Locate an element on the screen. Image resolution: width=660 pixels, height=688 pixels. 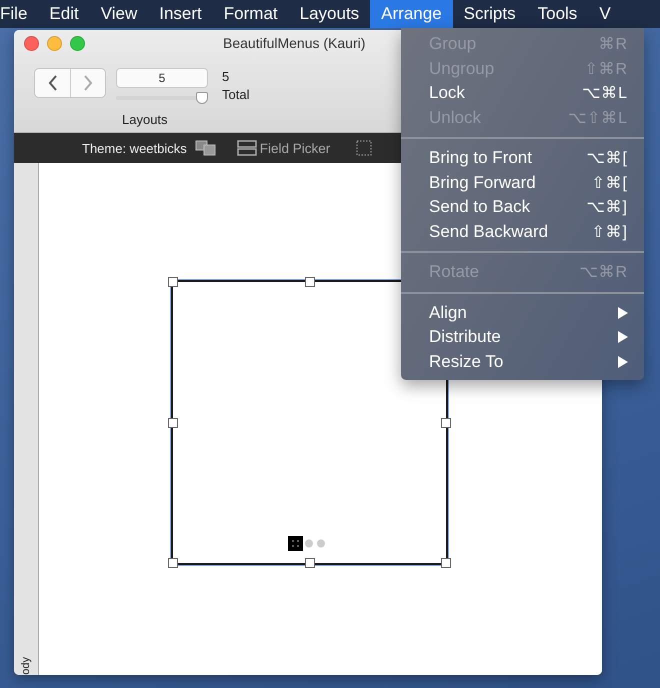
object-badge-icon is located at coordinates (308, 543).